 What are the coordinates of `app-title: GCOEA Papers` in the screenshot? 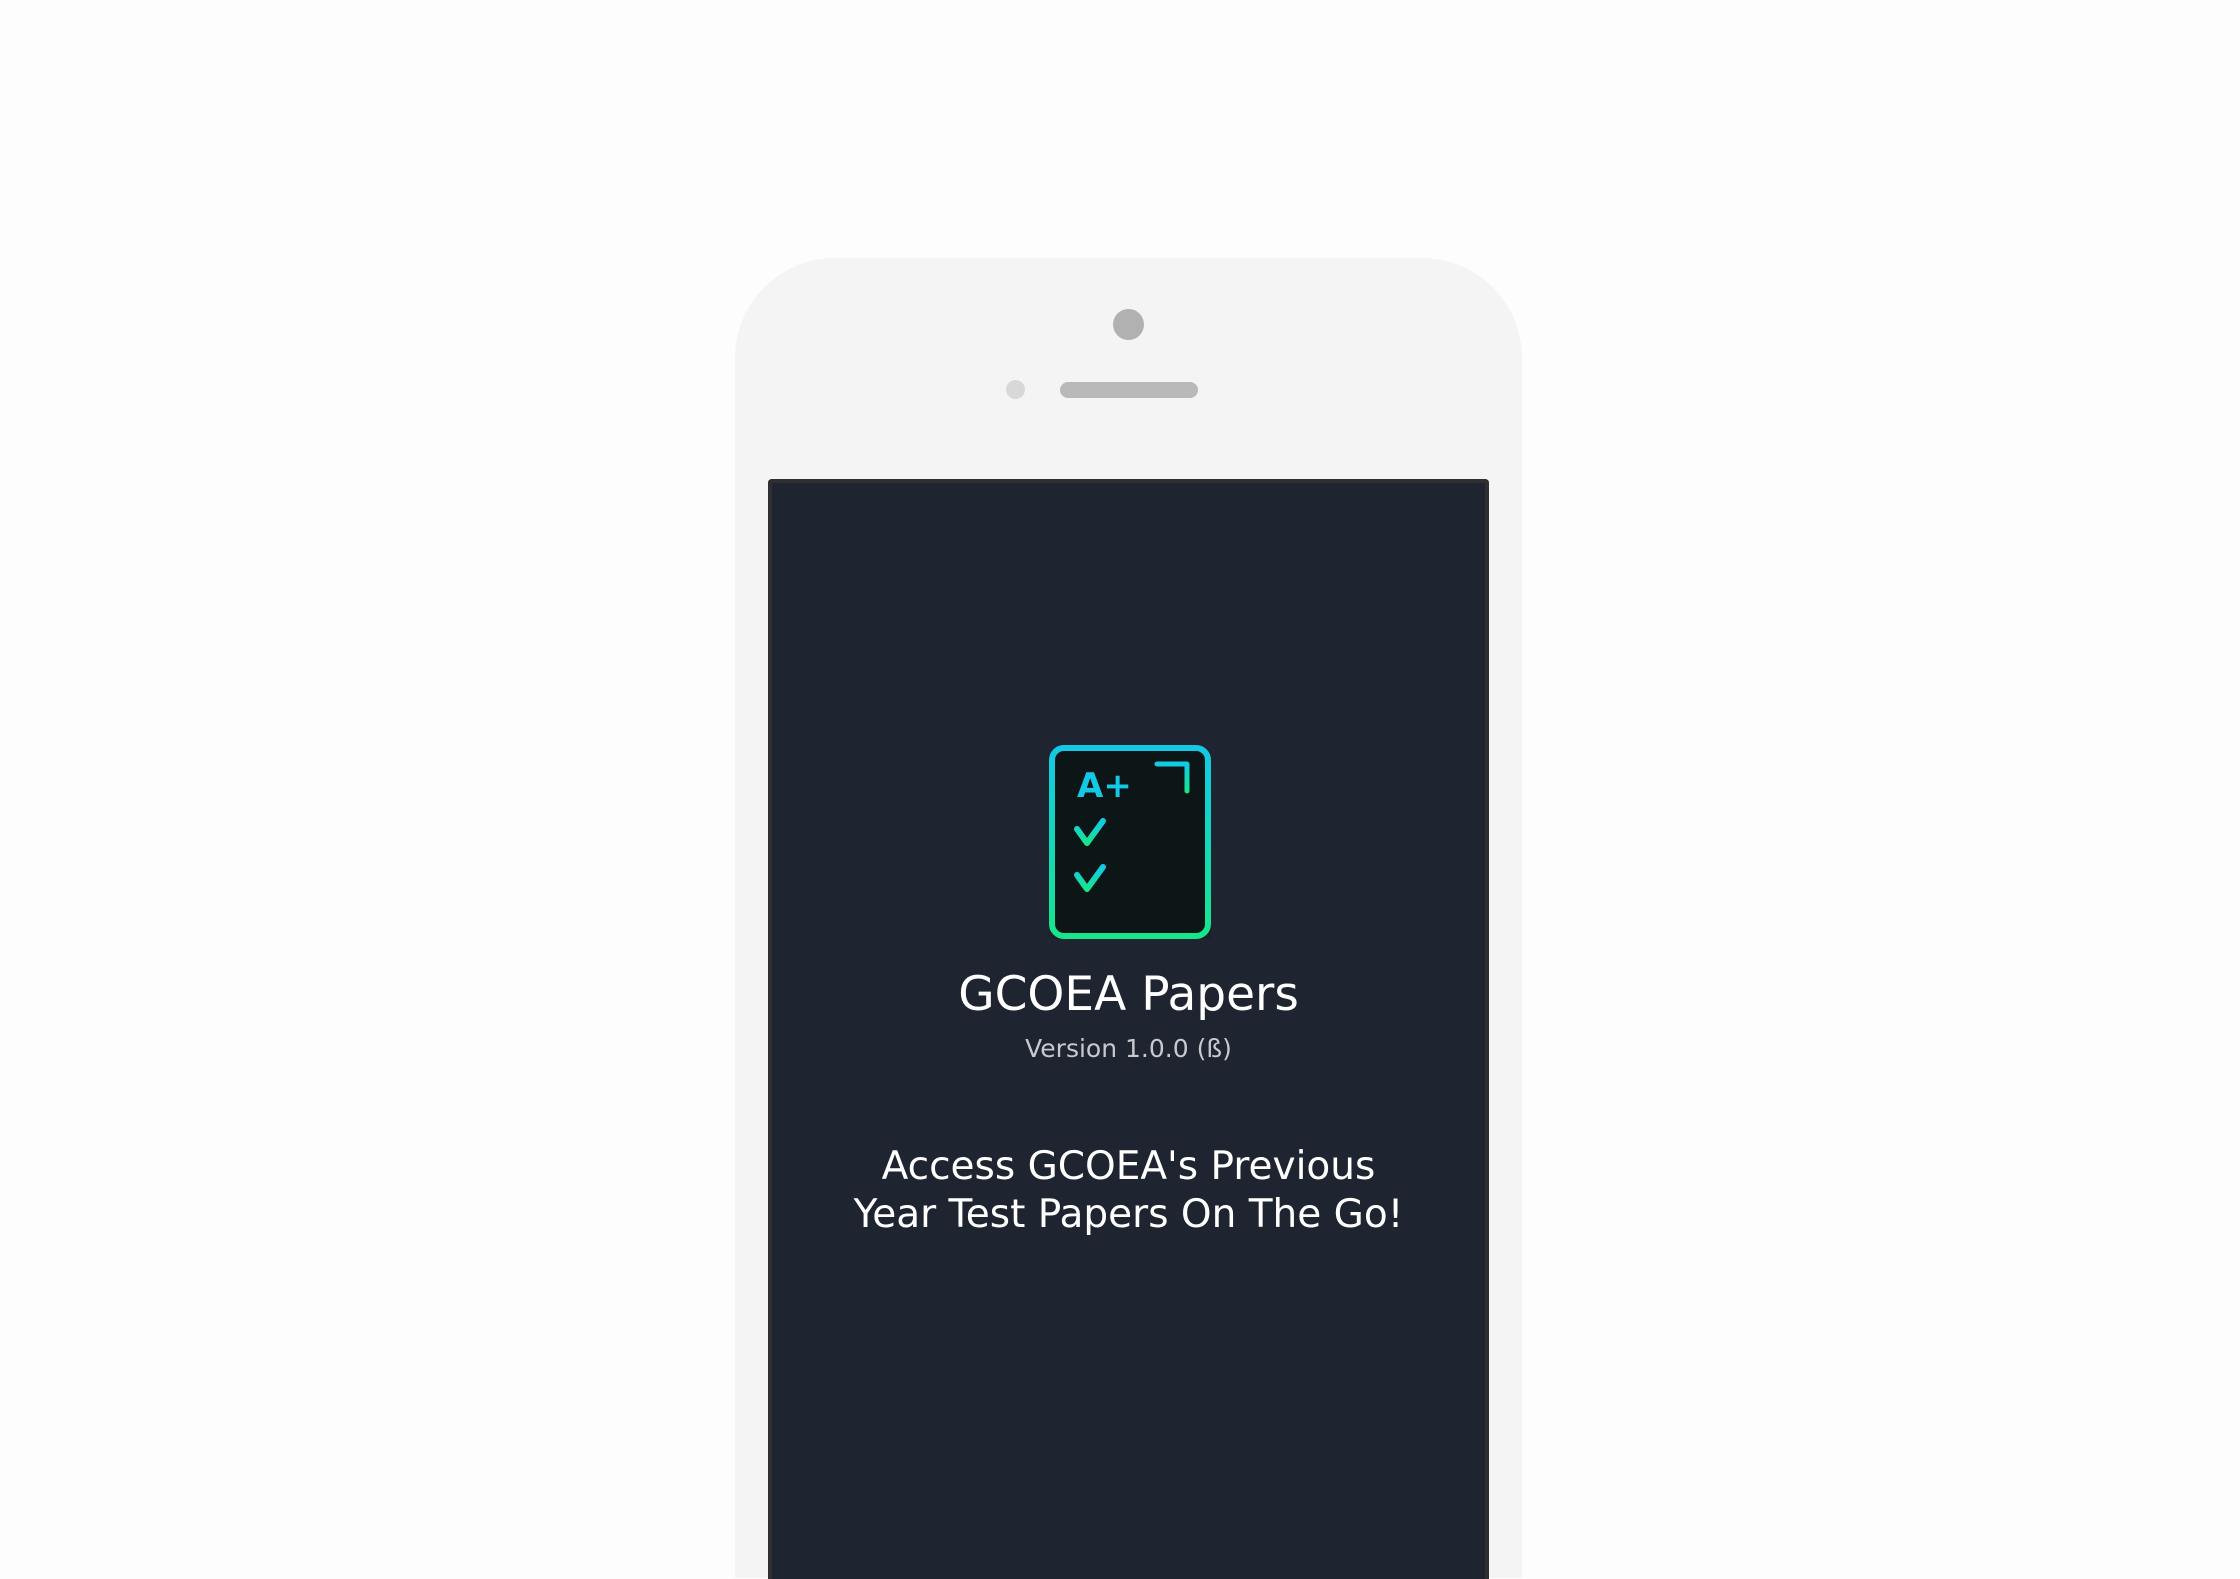 It's located at (1128, 994).